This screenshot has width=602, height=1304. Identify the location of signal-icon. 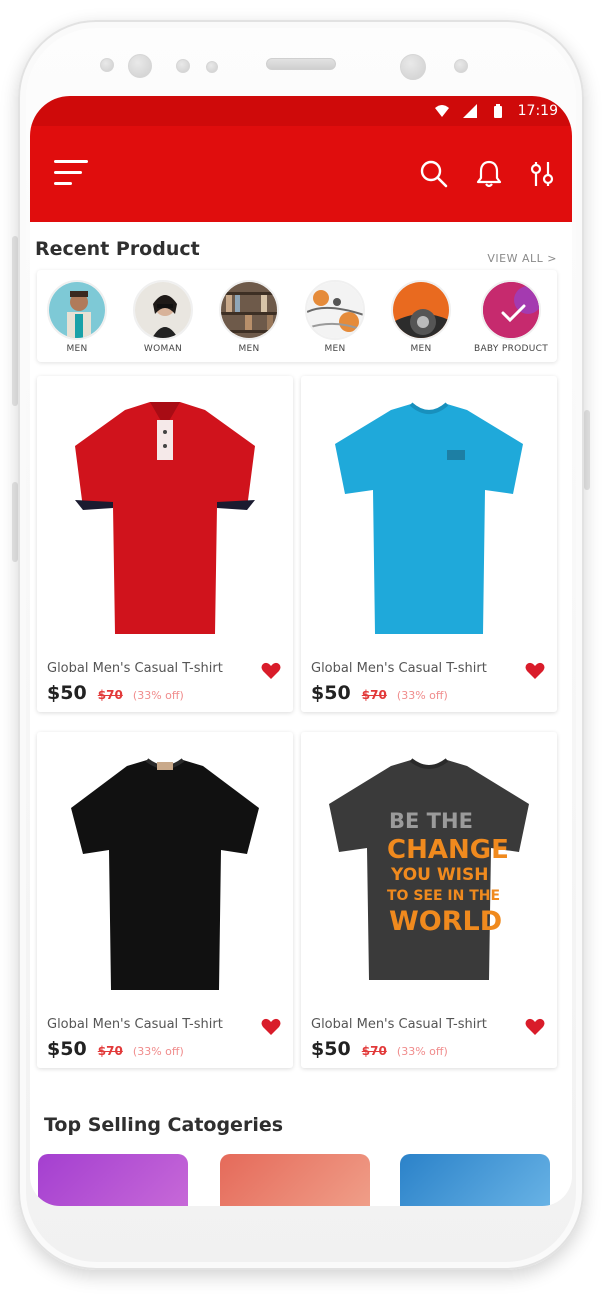
(469, 111).